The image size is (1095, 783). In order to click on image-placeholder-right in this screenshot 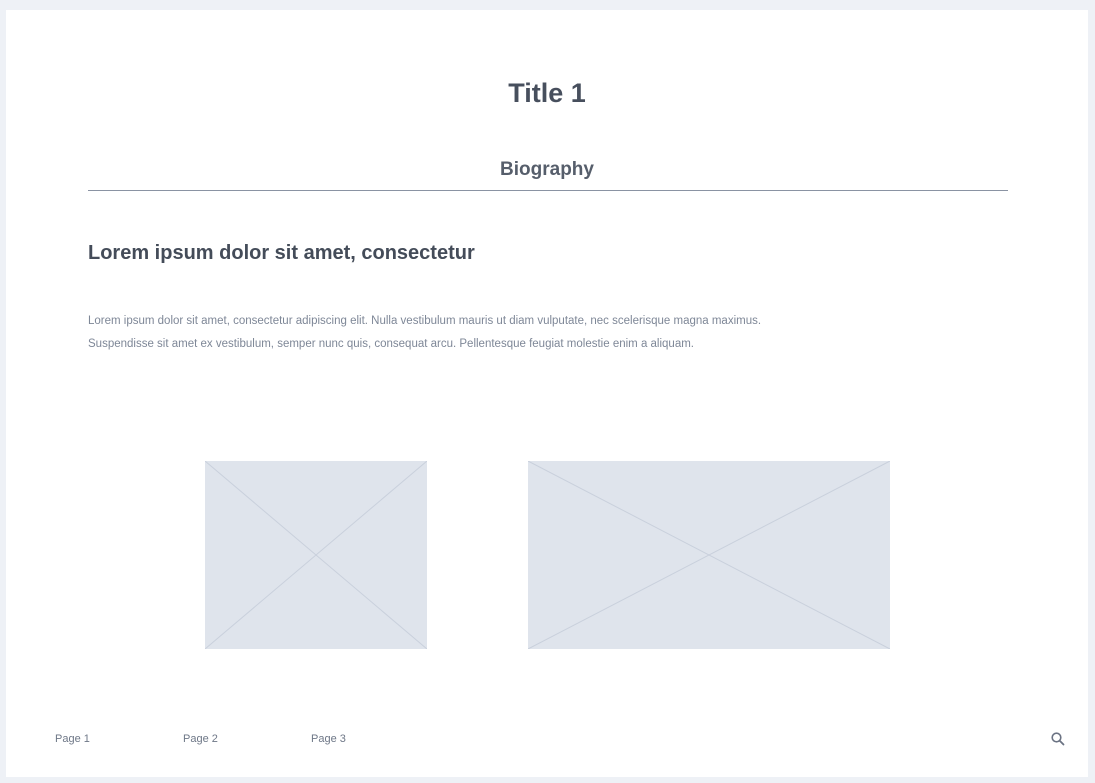, I will do `click(709, 555)`.